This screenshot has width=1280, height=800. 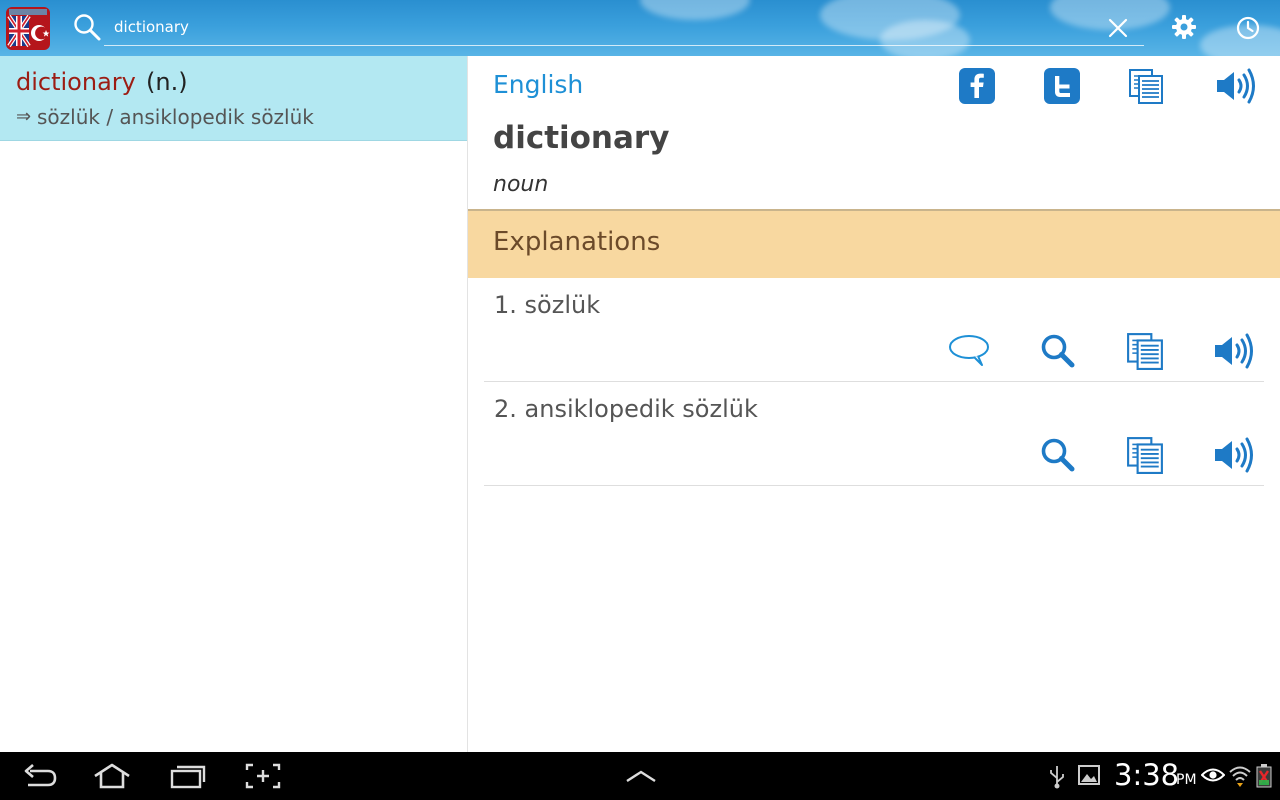 I want to click on clock-ampm: PM, so click(x=1186, y=780).